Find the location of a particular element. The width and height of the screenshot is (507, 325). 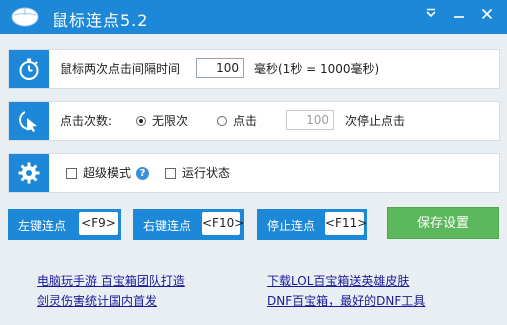

interval-input: 100 is located at coordinates (220, 68).